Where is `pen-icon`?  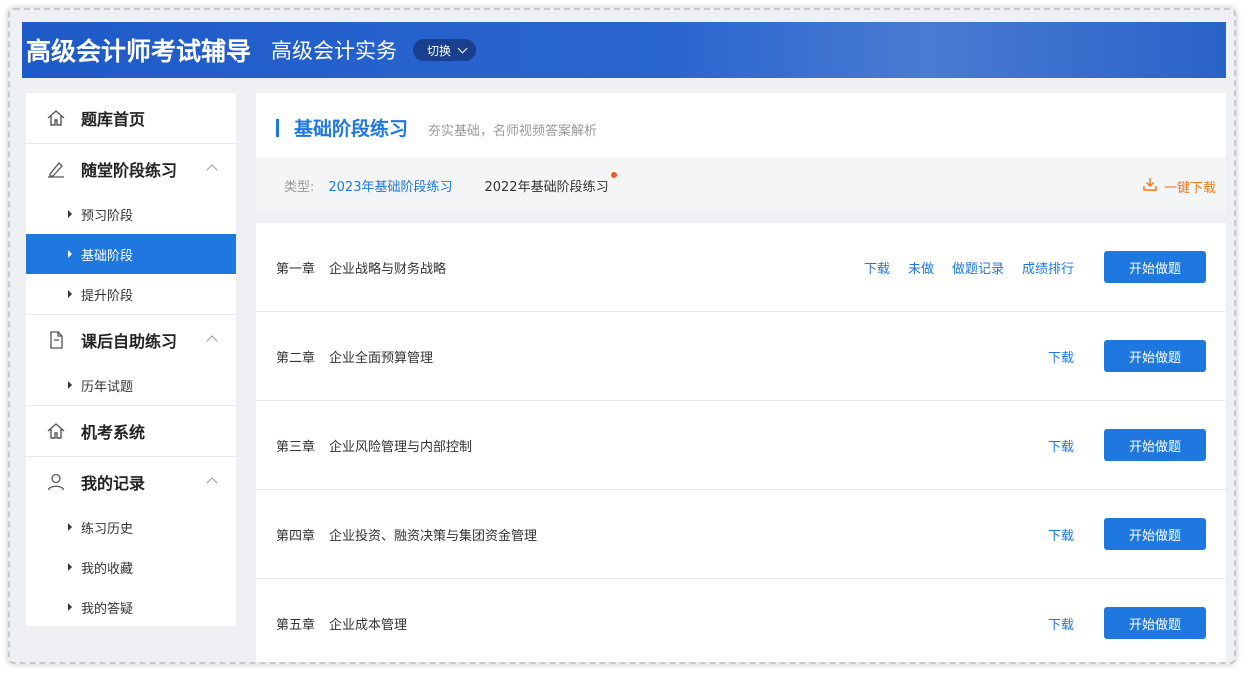 pen-icon is located at coordinates (56, 169).